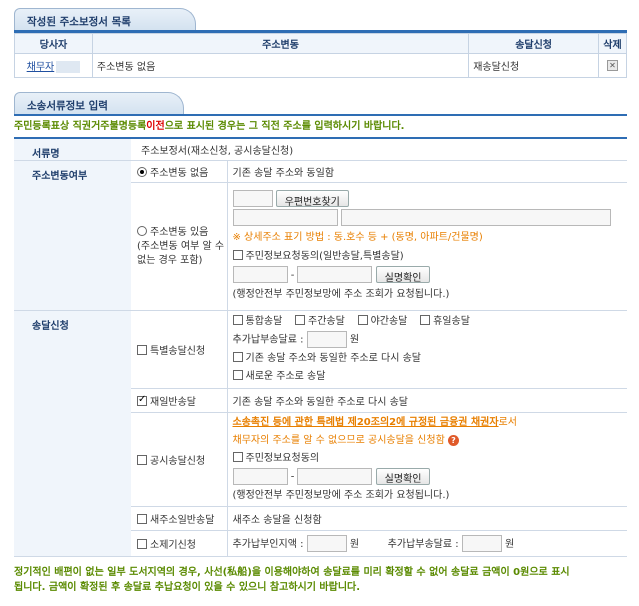  Describe the element at coordinates (179, 349) in the screenshot. I see `special-delivery-check: 특별송달신청` at that location.